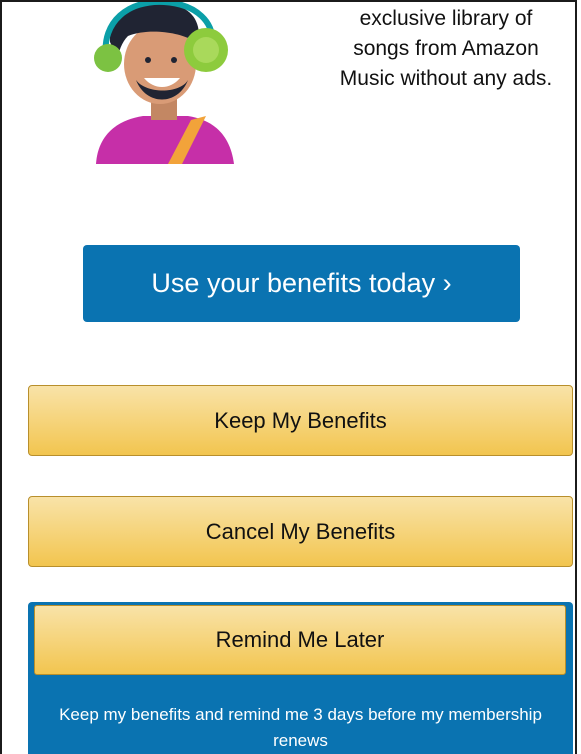 The image size is (581, 754). What do you see at coordinates (446, 78) in the screenshot?
I see `promo-line-3: Music without any ads.` at bounding box center [446, 78].